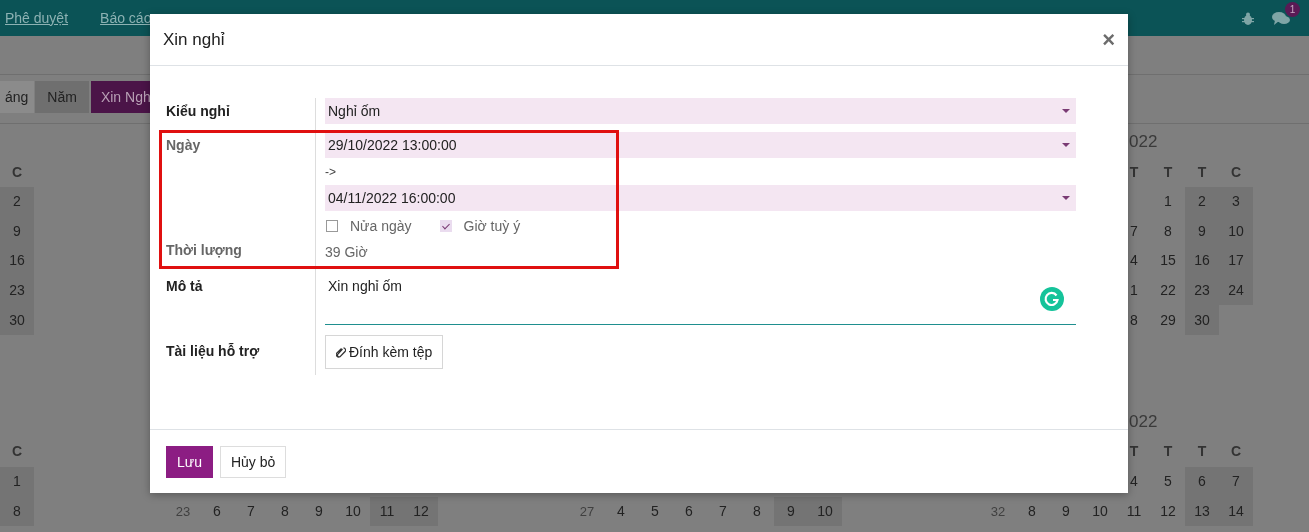 The image size is (1309, 532). Describe the element at coordinates (1236, 202) in the screenshot. I see `day-cell: 3` at that location.